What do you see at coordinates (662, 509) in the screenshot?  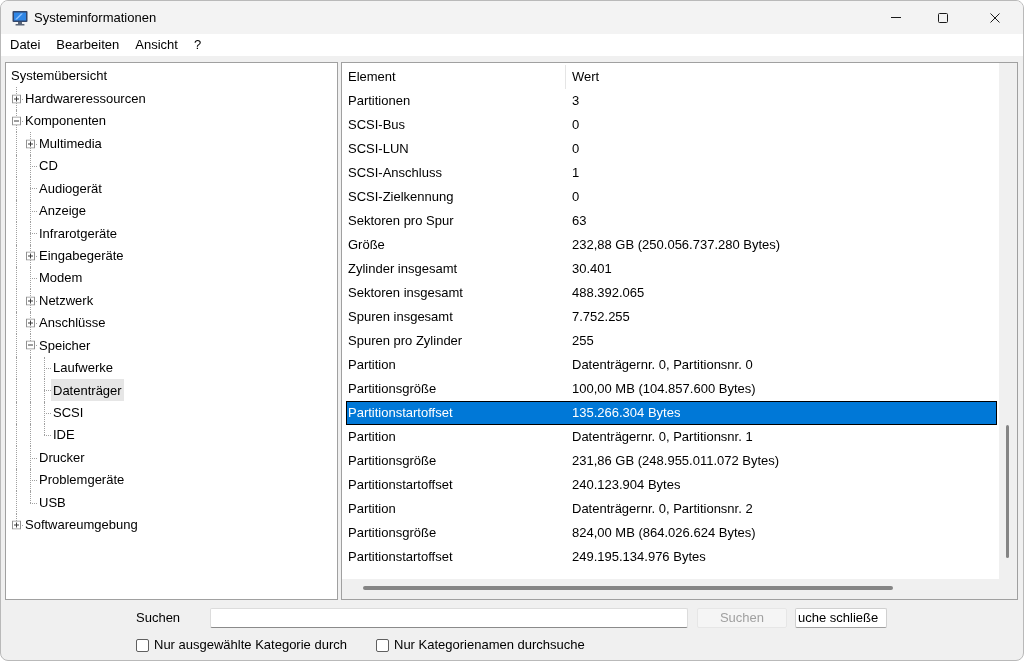 I see `table-cell-text: Datenträgernr. 0, Partitionsnr. 2` at bounding box center [662, 509].